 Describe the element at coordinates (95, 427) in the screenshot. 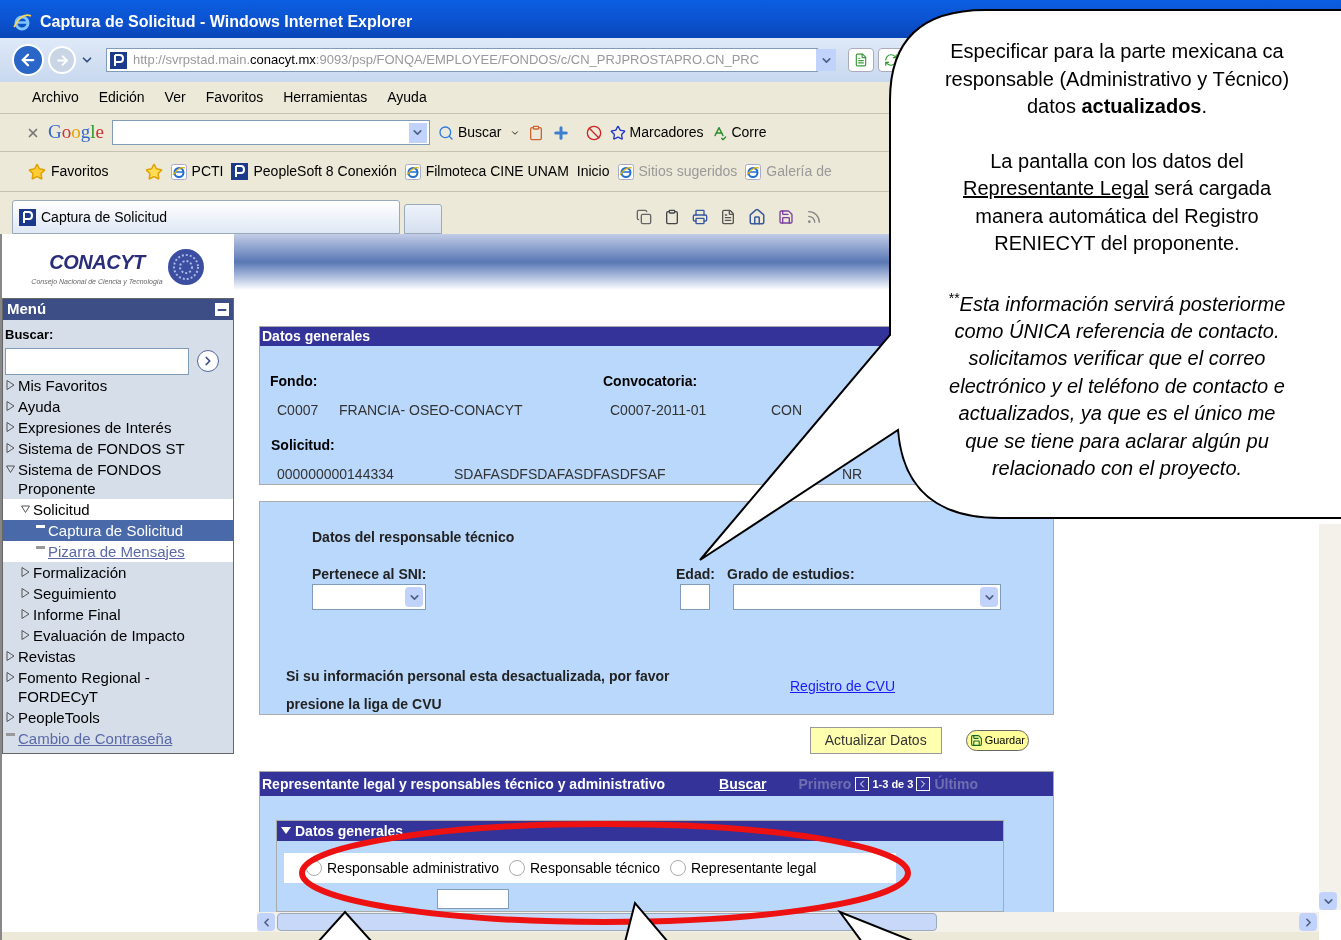

I see `menu-item: Expresiones de Interés` at that location.